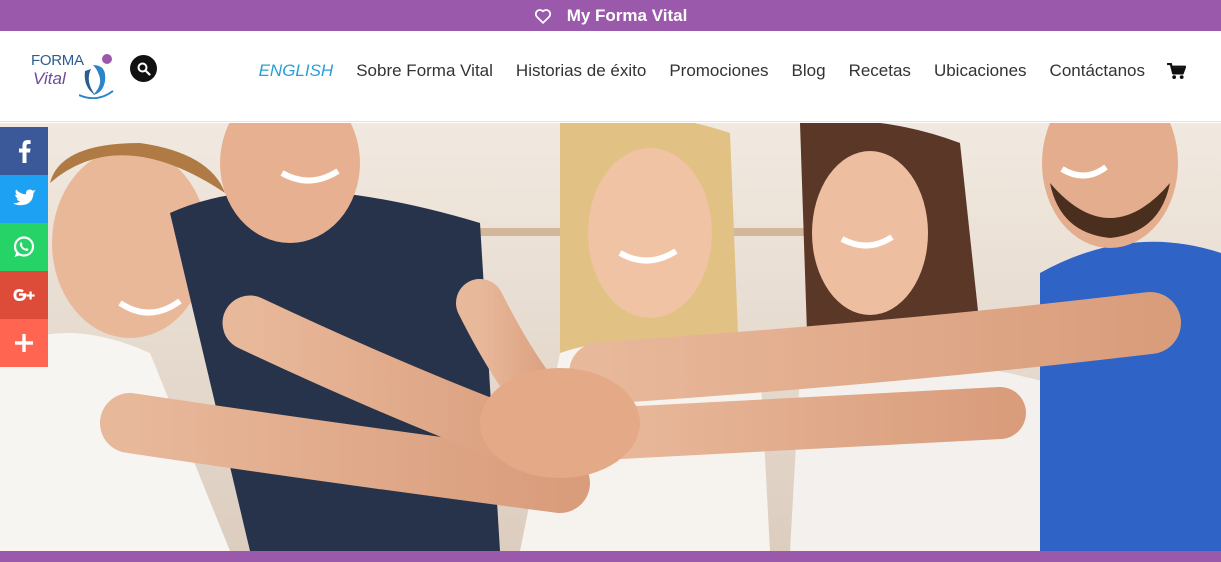 The height and width of the screenshot is (562, 1221). Describe the element at coordinates (296, 71) in the screenshot. I see `nav-english: ENGLISH` at that location.